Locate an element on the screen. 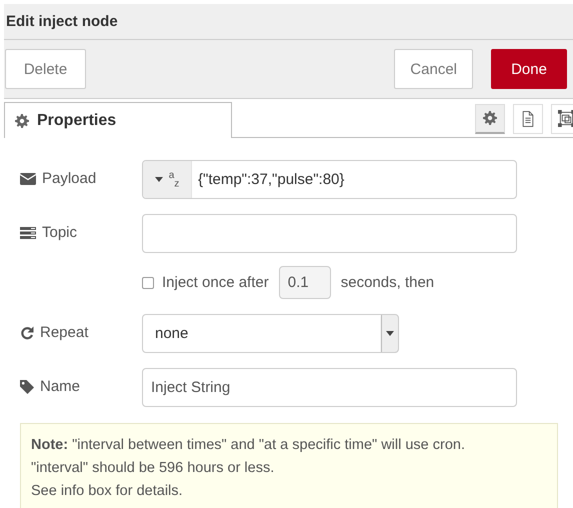 The height and width of the screenshot is (508, 573). envelope-icon is located at coordinates (28, 178).